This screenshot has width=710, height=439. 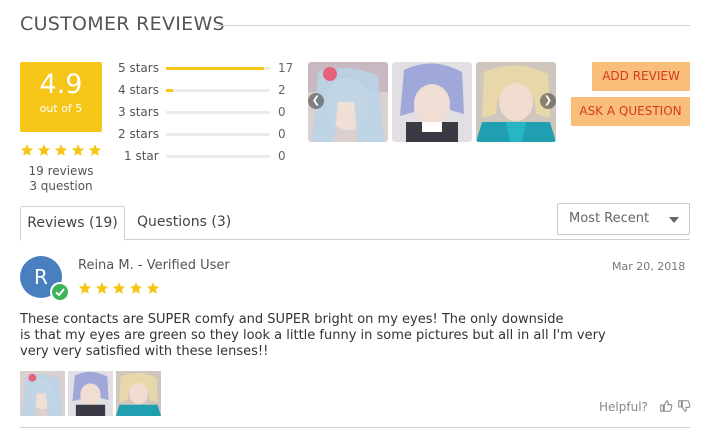 I want to click on add-review-button: ADD REVIEW, so click(x=641, y=76).